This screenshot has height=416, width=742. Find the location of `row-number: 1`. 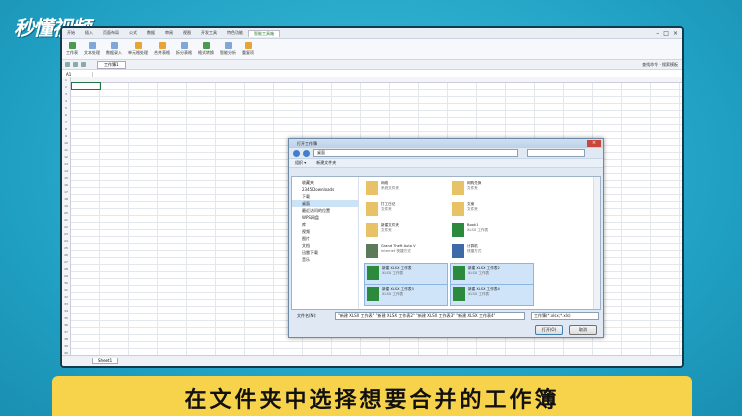

row-number: 1 is located at coordinates (66, 80).